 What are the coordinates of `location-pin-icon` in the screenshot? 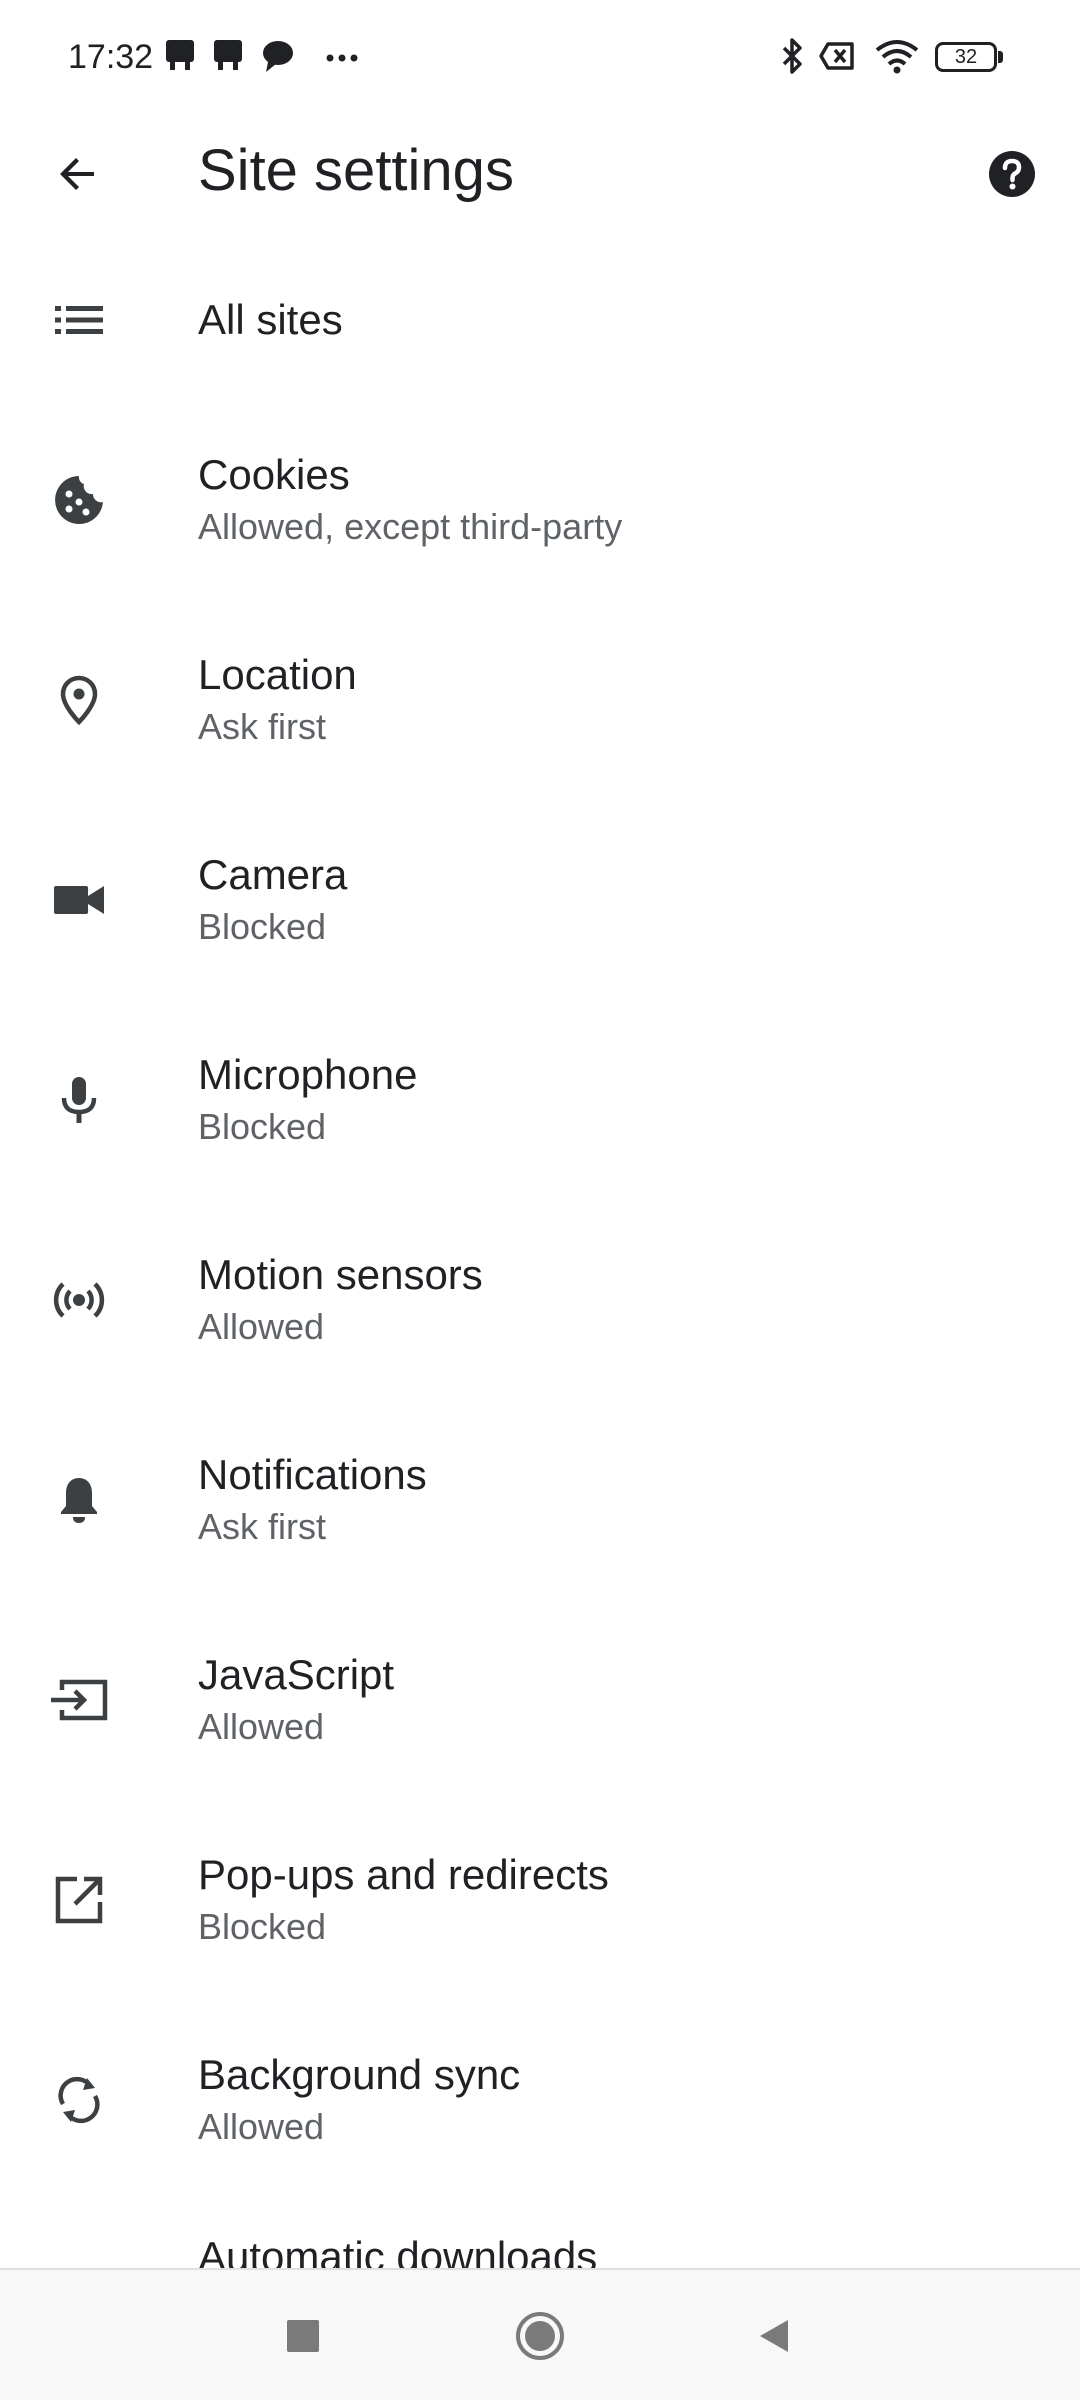 It's located at (79, 700).